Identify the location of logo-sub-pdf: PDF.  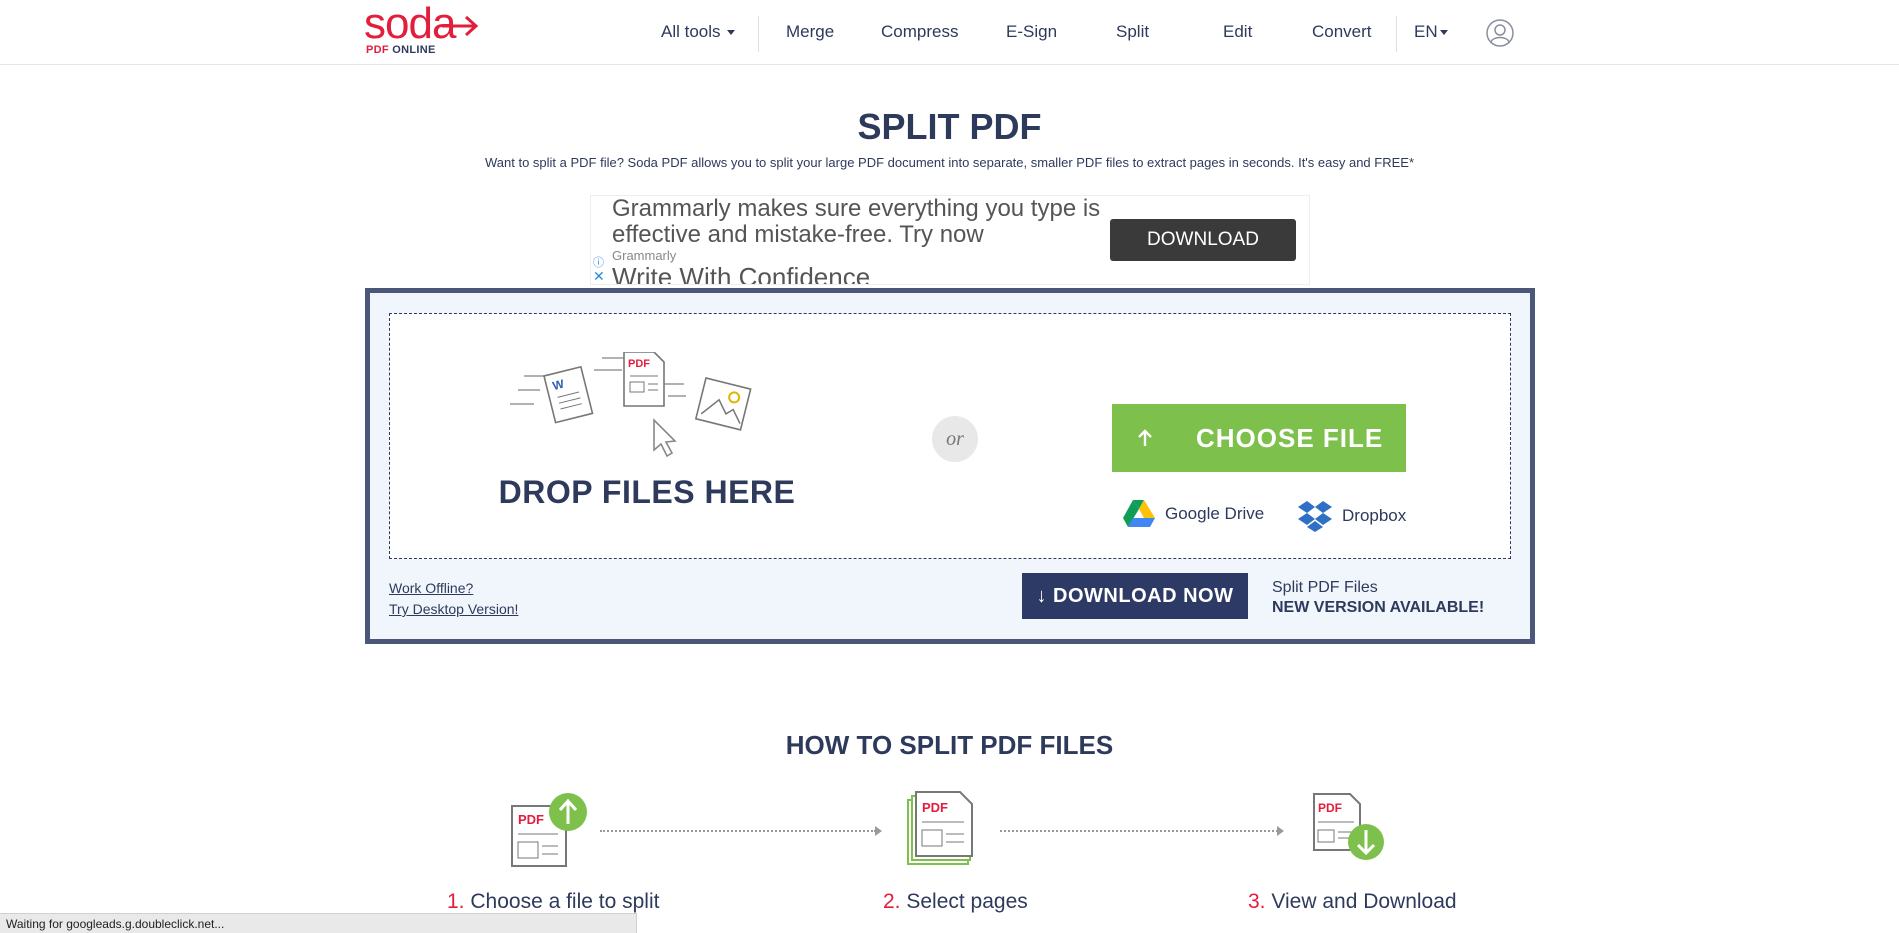
(377, 50).